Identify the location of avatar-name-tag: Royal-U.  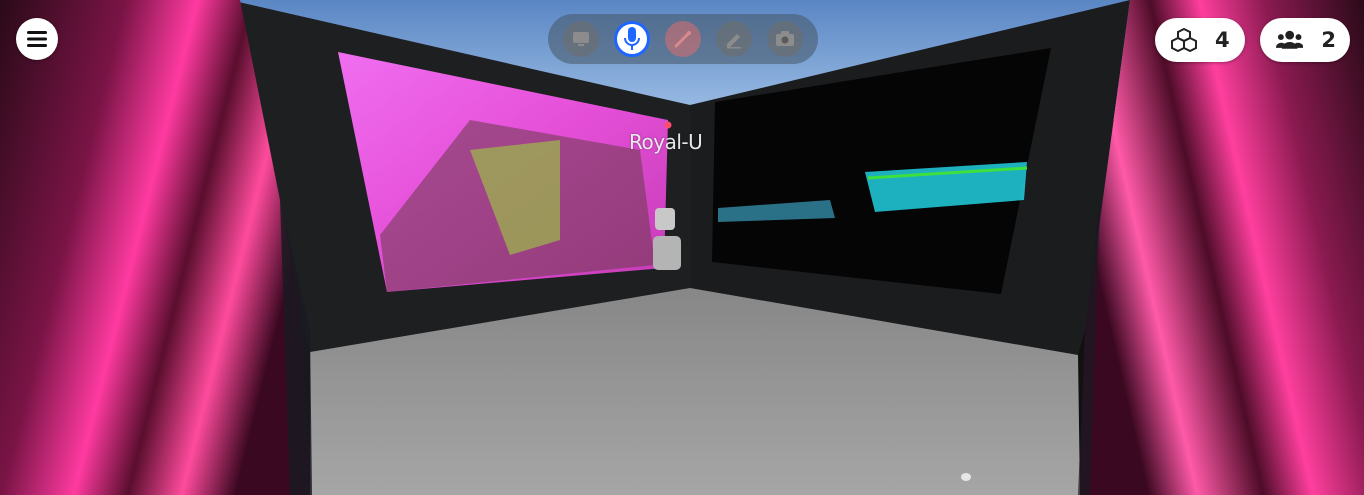
(666, 142).